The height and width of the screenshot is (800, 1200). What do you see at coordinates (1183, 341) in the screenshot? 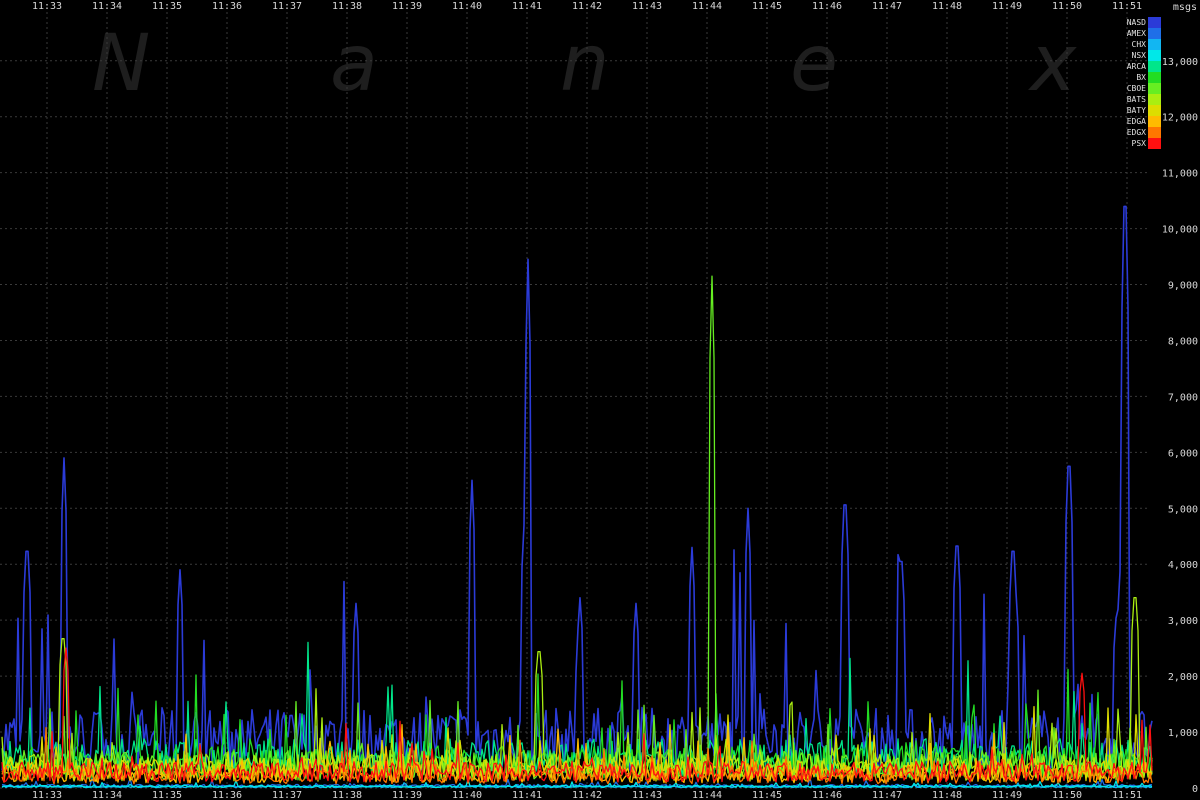
I see `y-tick-label: 8,000` at bounding box center [1183, 341].